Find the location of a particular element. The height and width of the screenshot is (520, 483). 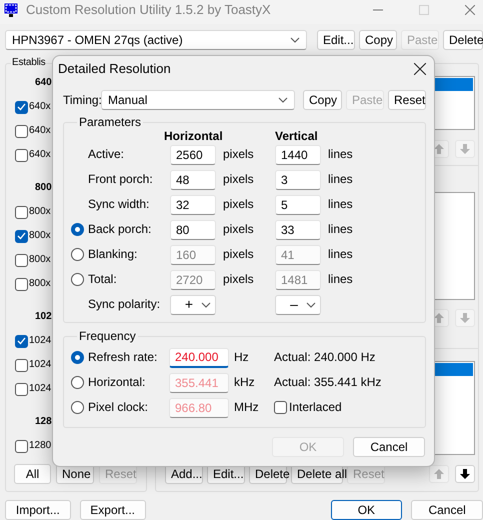

button: All is located at coordinates (32, 474).